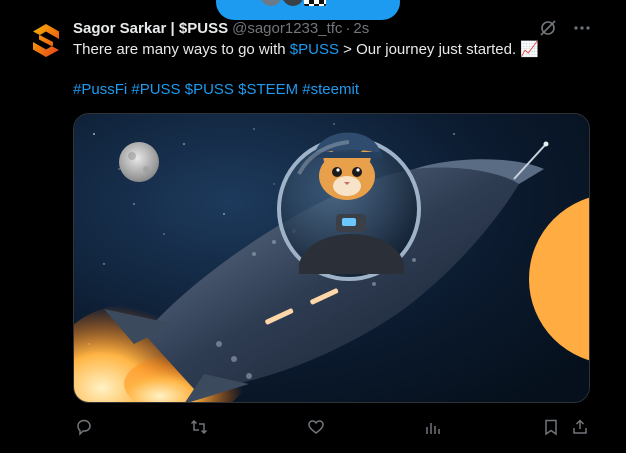 This screenshot has height=453, width=626. What do you see at coordinates (139, 162) in the screenshot?
I see `moon-shape` at bounding box center [139, 162].